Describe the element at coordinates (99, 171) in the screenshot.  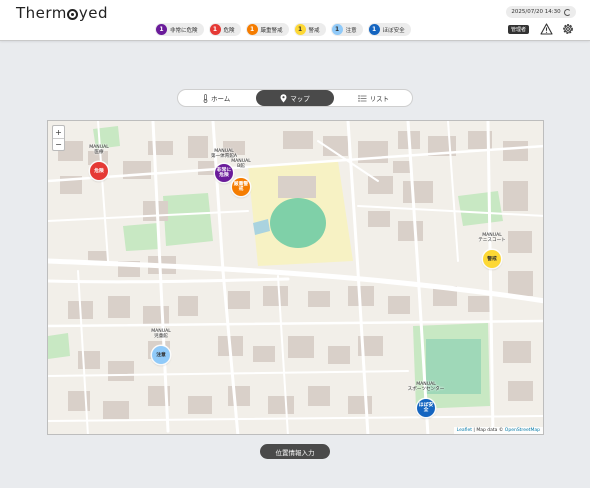
I see `risk-pin-dangerous: 危険` at that location.